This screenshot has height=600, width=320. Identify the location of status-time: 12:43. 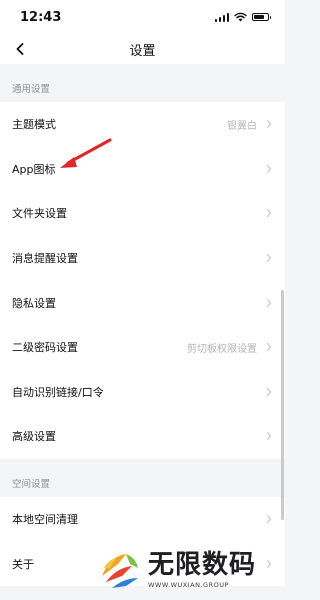
(41, 17).